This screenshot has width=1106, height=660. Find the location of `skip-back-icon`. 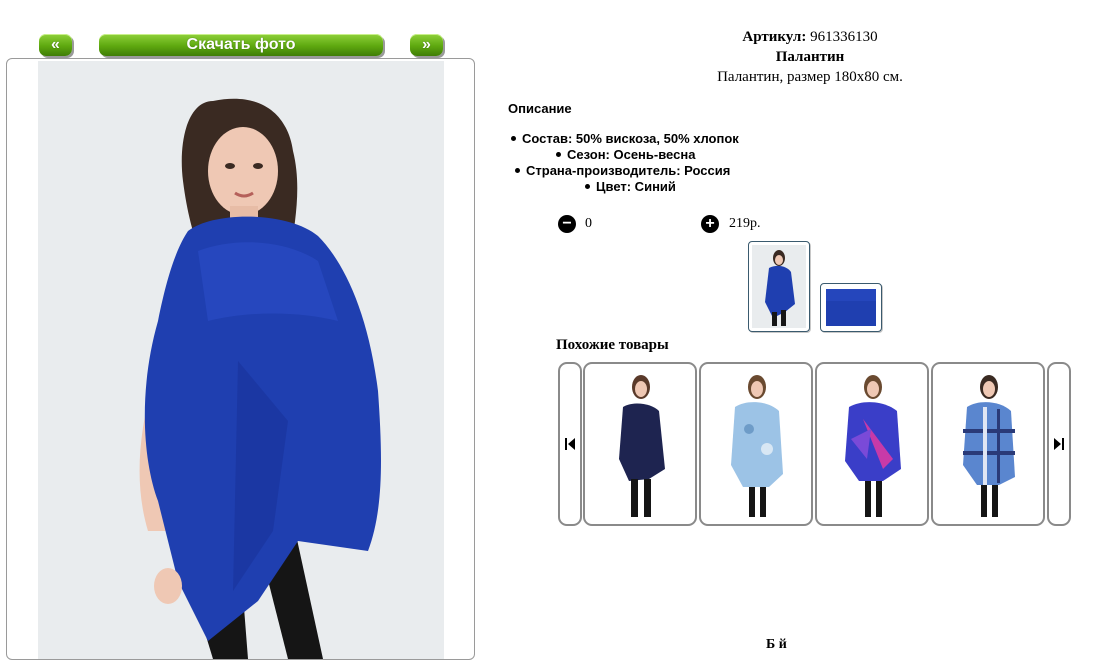

skip-back-icon is located at coordinates (570, 444).